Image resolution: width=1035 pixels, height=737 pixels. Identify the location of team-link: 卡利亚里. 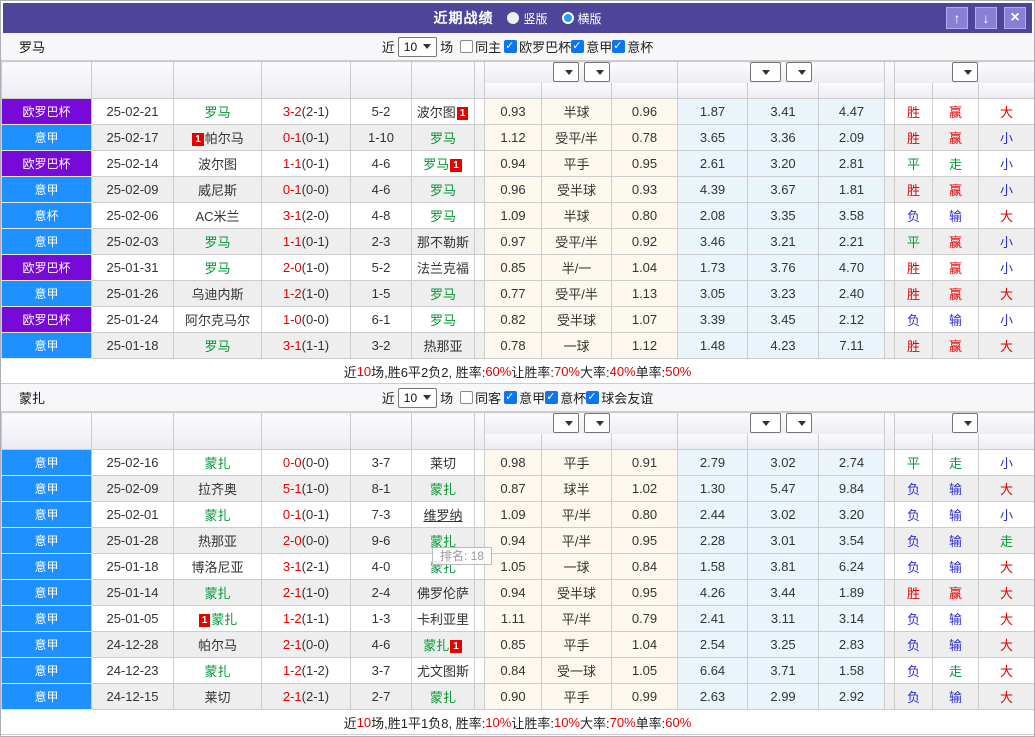
(443, 619).